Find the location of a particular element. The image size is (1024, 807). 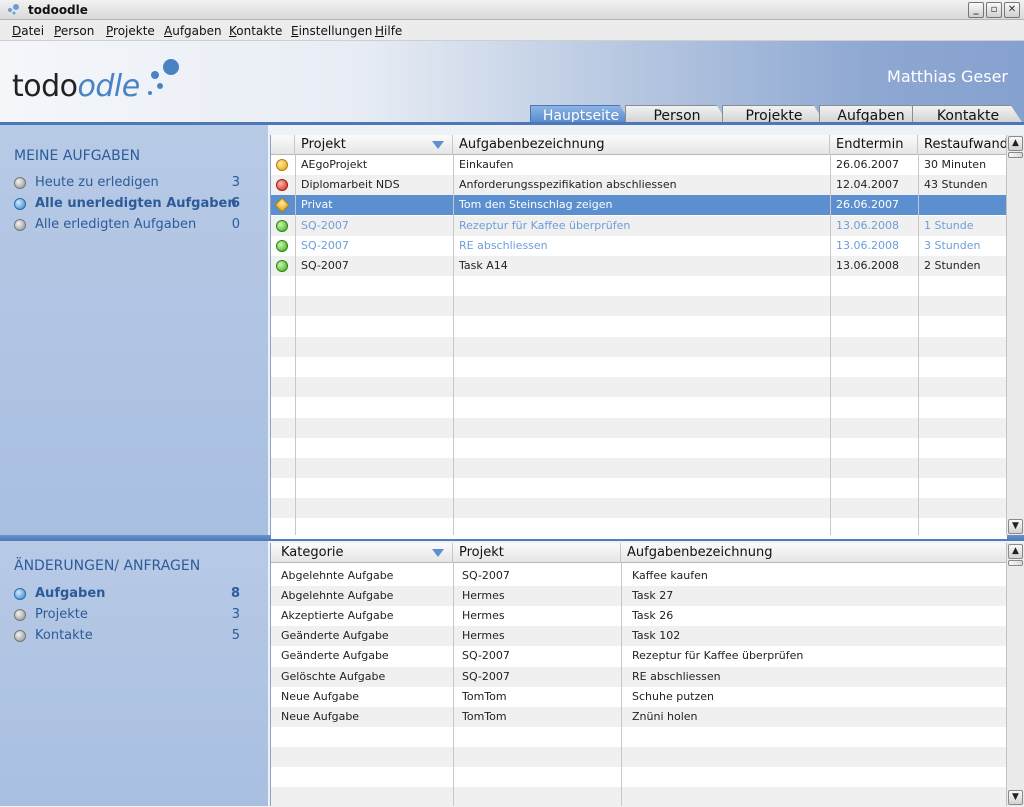

menu-kontakte: Kontakte is located at coordinates (255, 31).